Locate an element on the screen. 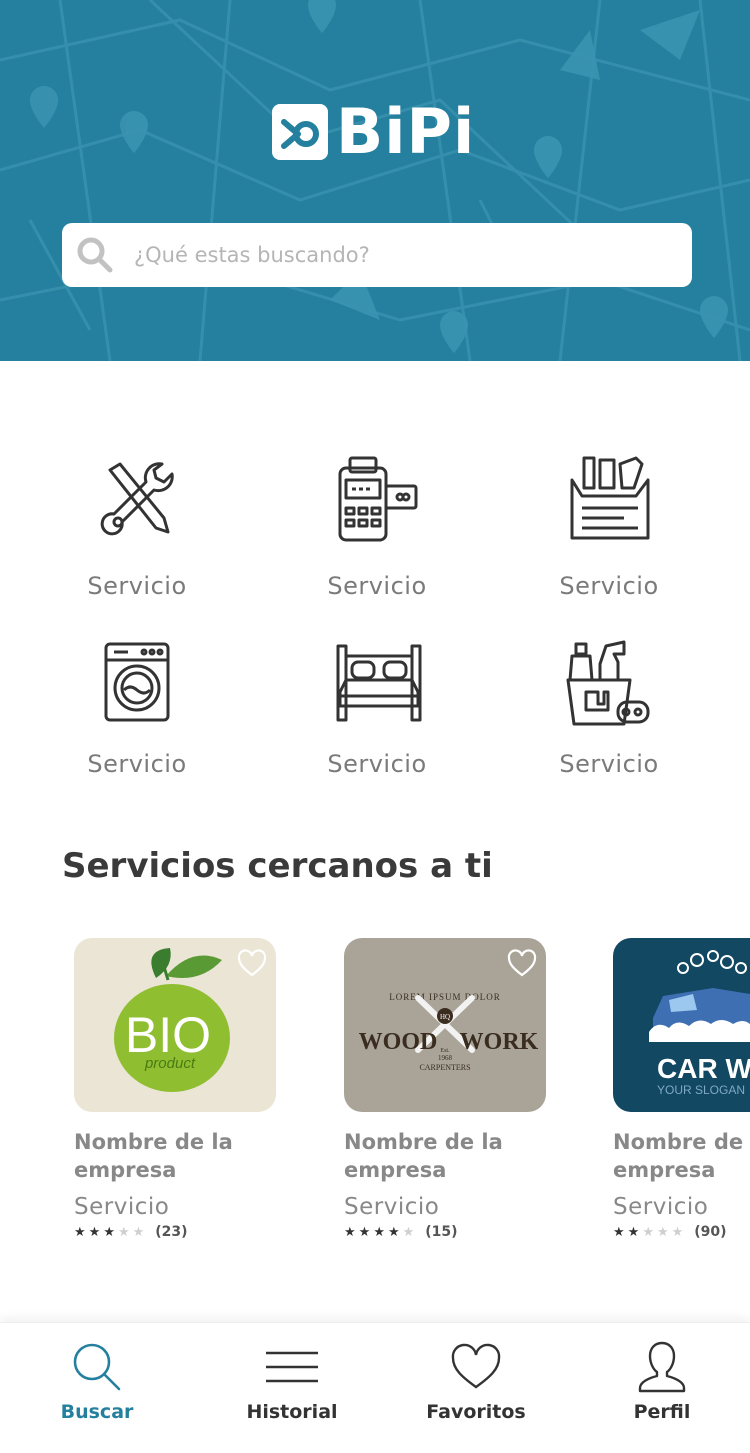 This screenshot has width=750, height=1453. bottom-navigation: Buscar Historial Favoritos Perfil is located at coordinates (375, 1387).